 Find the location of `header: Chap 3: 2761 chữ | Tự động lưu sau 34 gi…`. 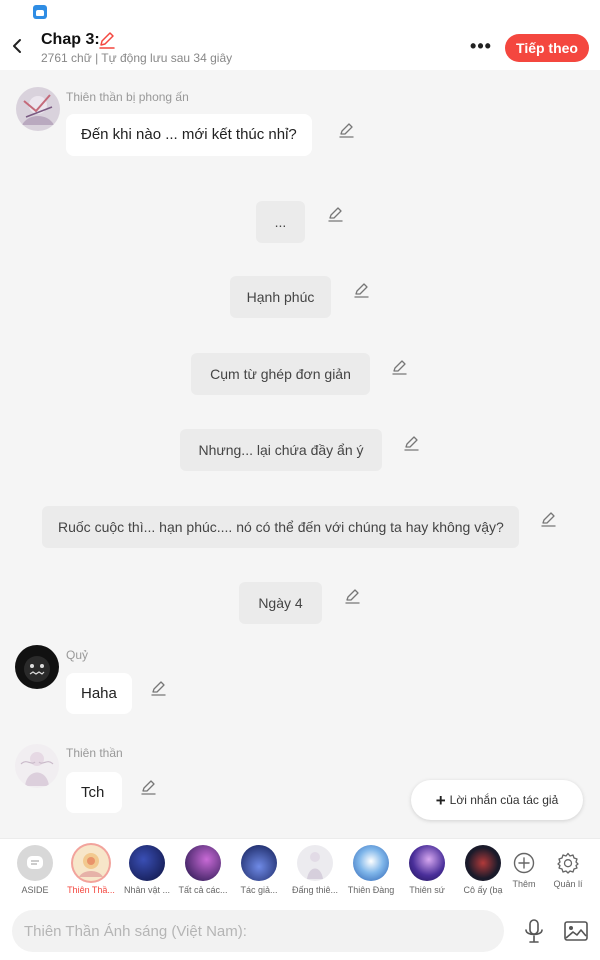

header: Chap 3: 2761 chữ | Tự động lưu sau 34 gi… is located at coordinates (300, 47).